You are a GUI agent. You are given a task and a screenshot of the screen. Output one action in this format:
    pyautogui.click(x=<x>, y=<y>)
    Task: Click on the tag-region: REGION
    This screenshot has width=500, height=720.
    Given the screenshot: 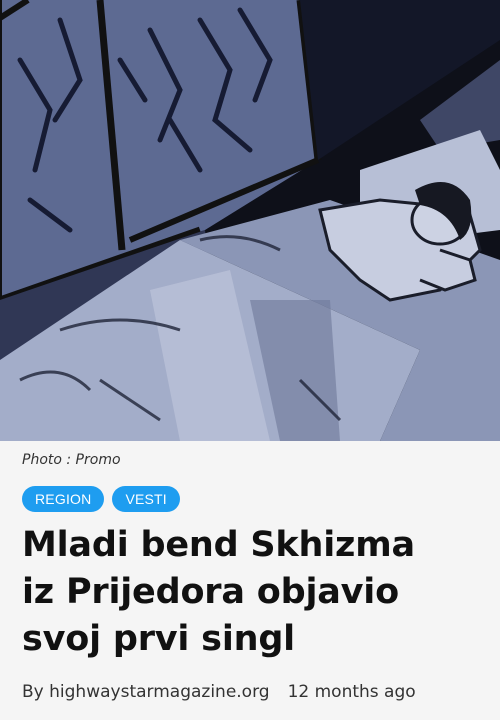 What is the action you would take?
    pyautogui.click(x=63, y=499)
    